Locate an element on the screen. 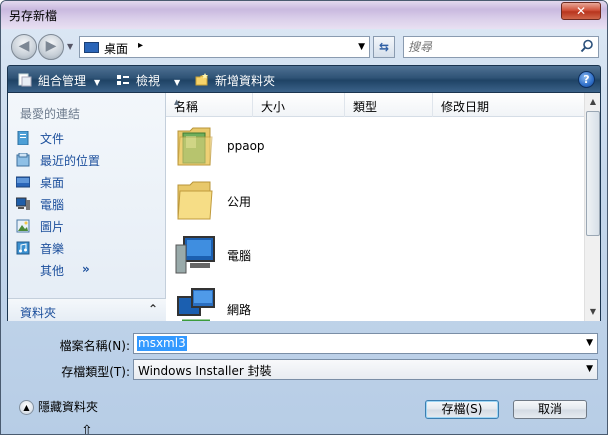 Image resolution: width=608 pixels, height=435 pixels. forward-button: ▶ is located at coordinates (51, 47).